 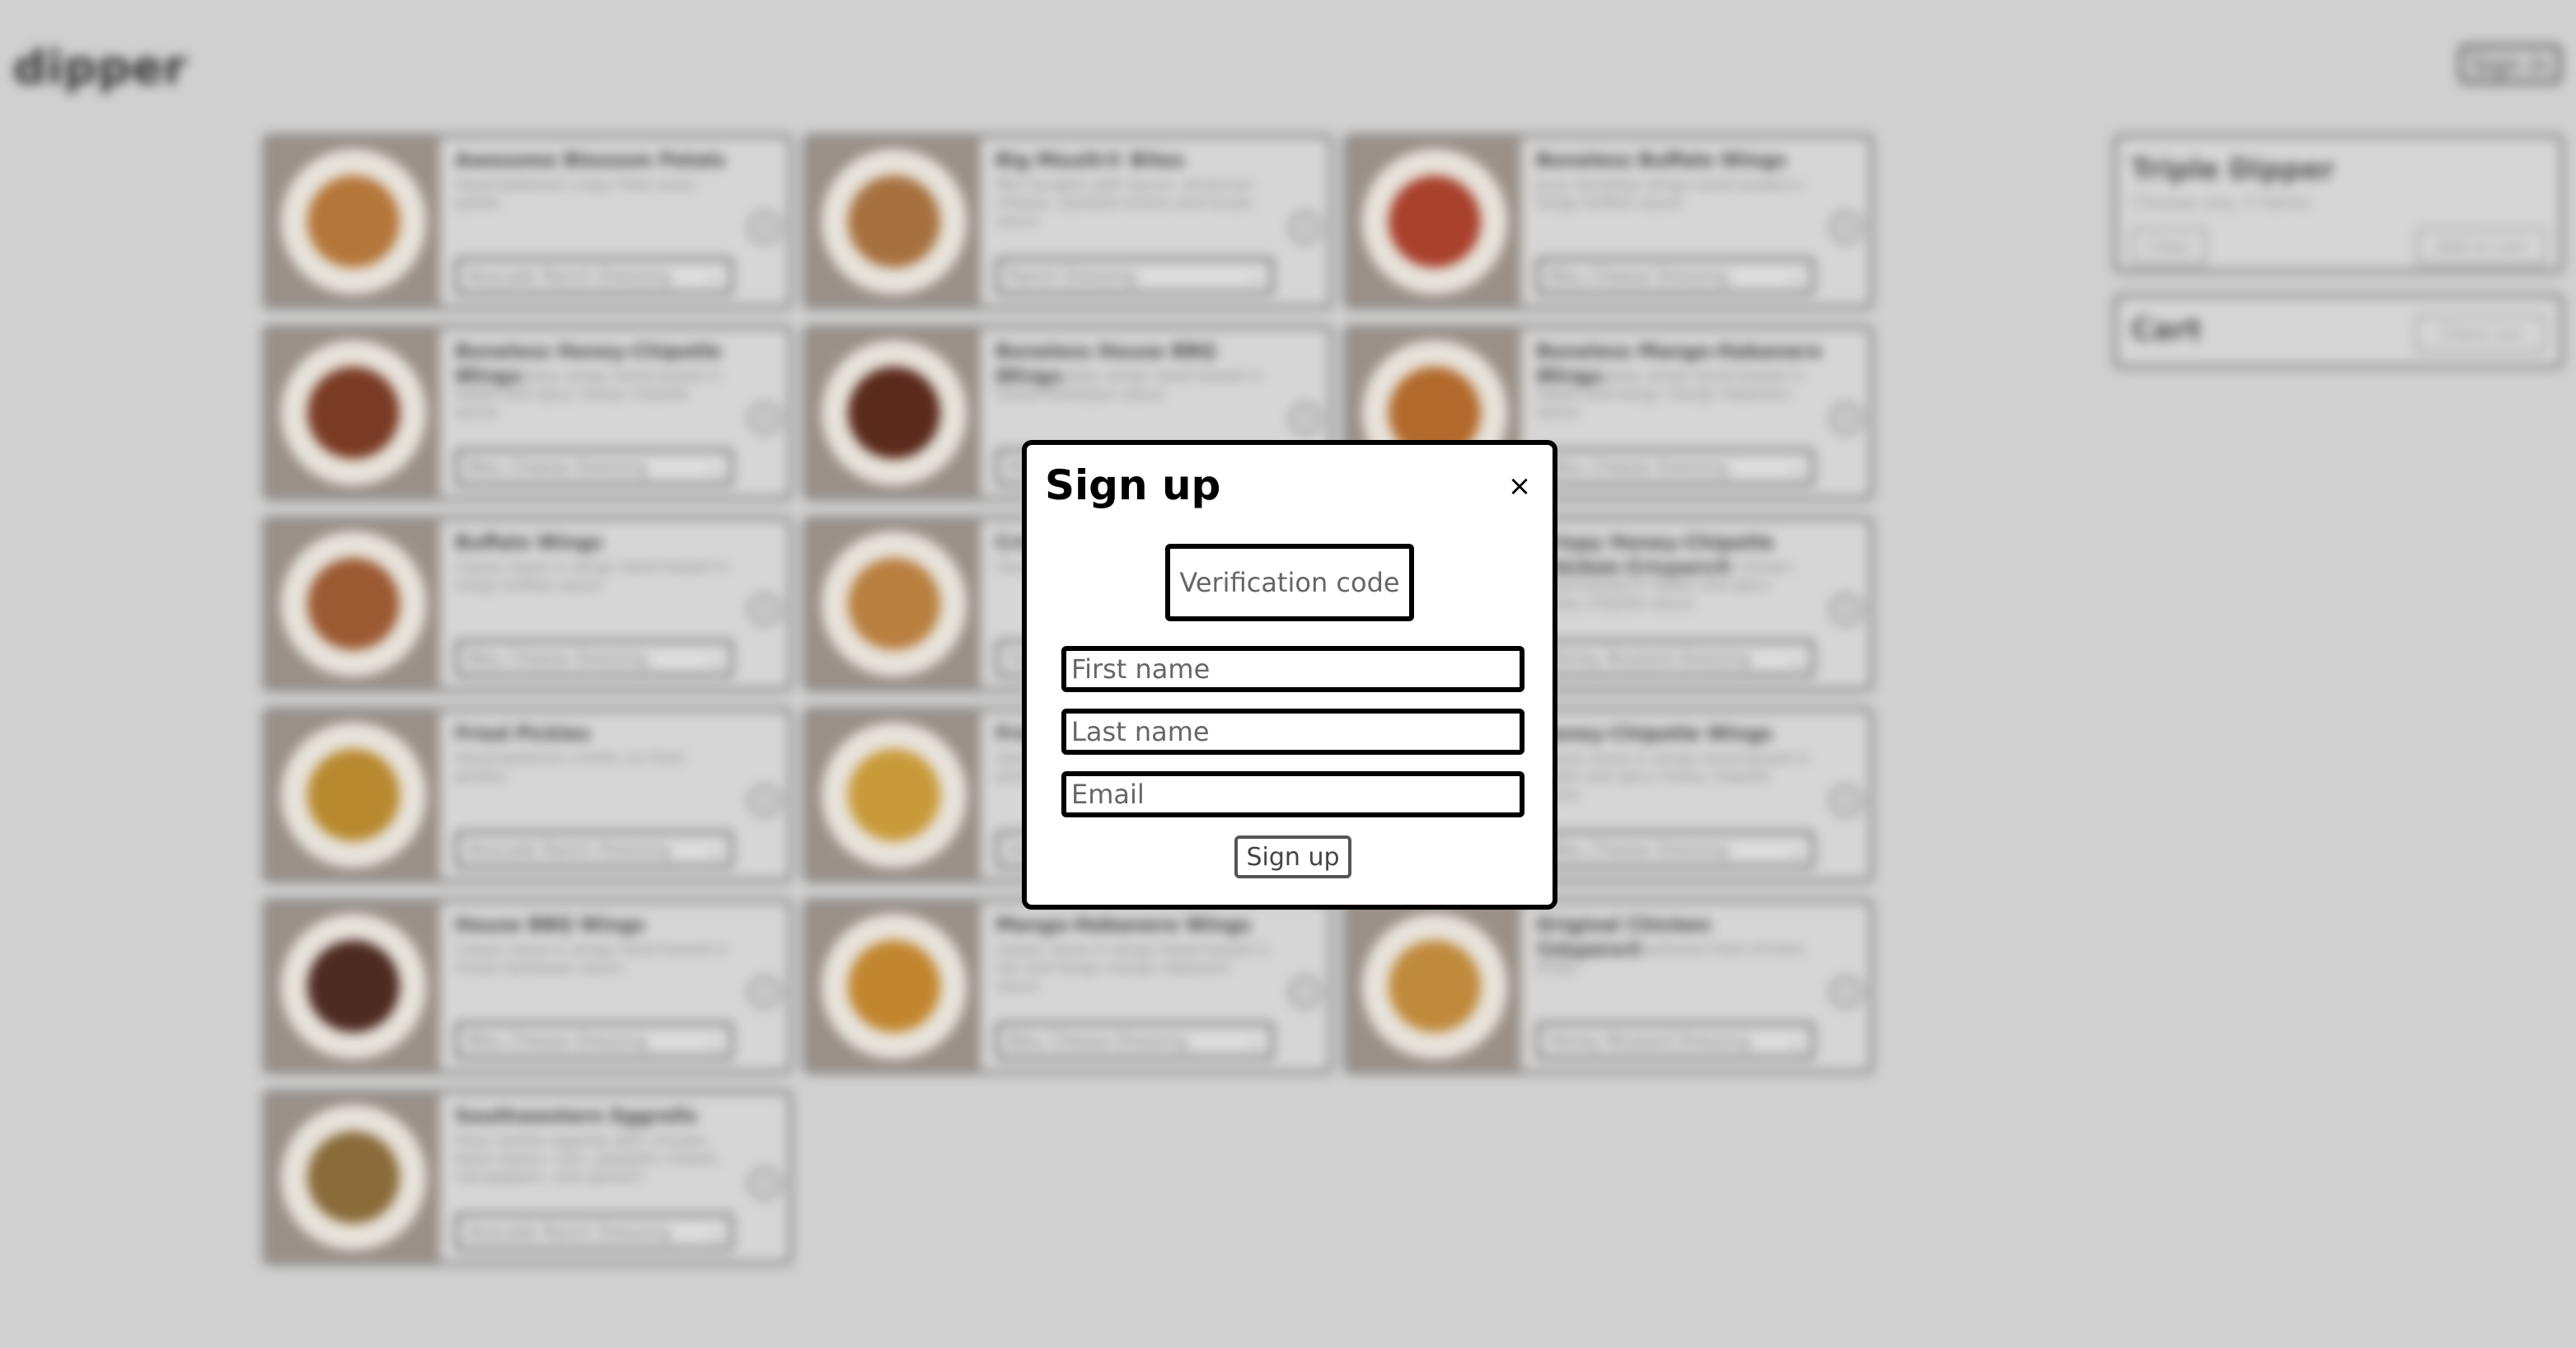 What do you see at coordinates (1661, 160) in the screenshot?
I see `menu-item-title: Boneless Buffalo Wings` at bounding box center [1661, 160].